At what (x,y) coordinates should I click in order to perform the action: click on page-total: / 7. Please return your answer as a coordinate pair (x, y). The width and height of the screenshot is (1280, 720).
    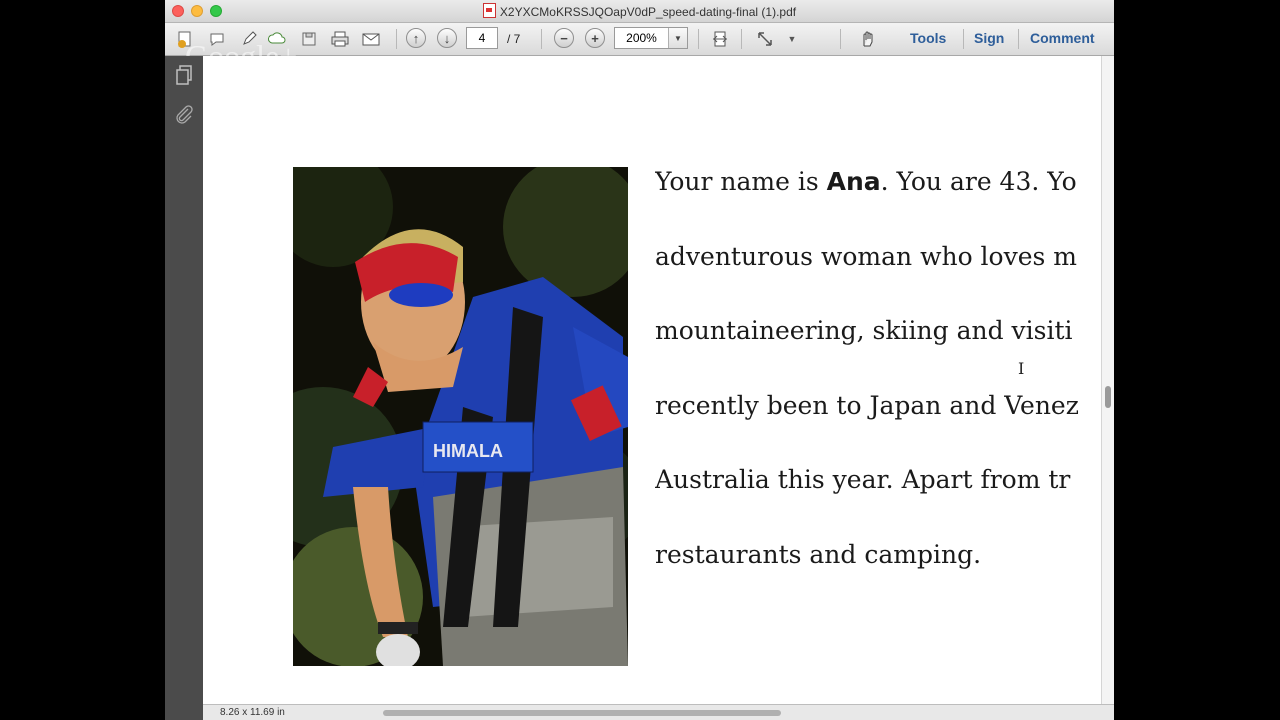
    Looking at the image, I should click on (514, 39).